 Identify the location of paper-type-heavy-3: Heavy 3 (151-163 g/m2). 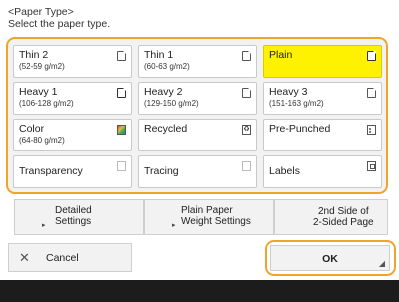
(322, 98).